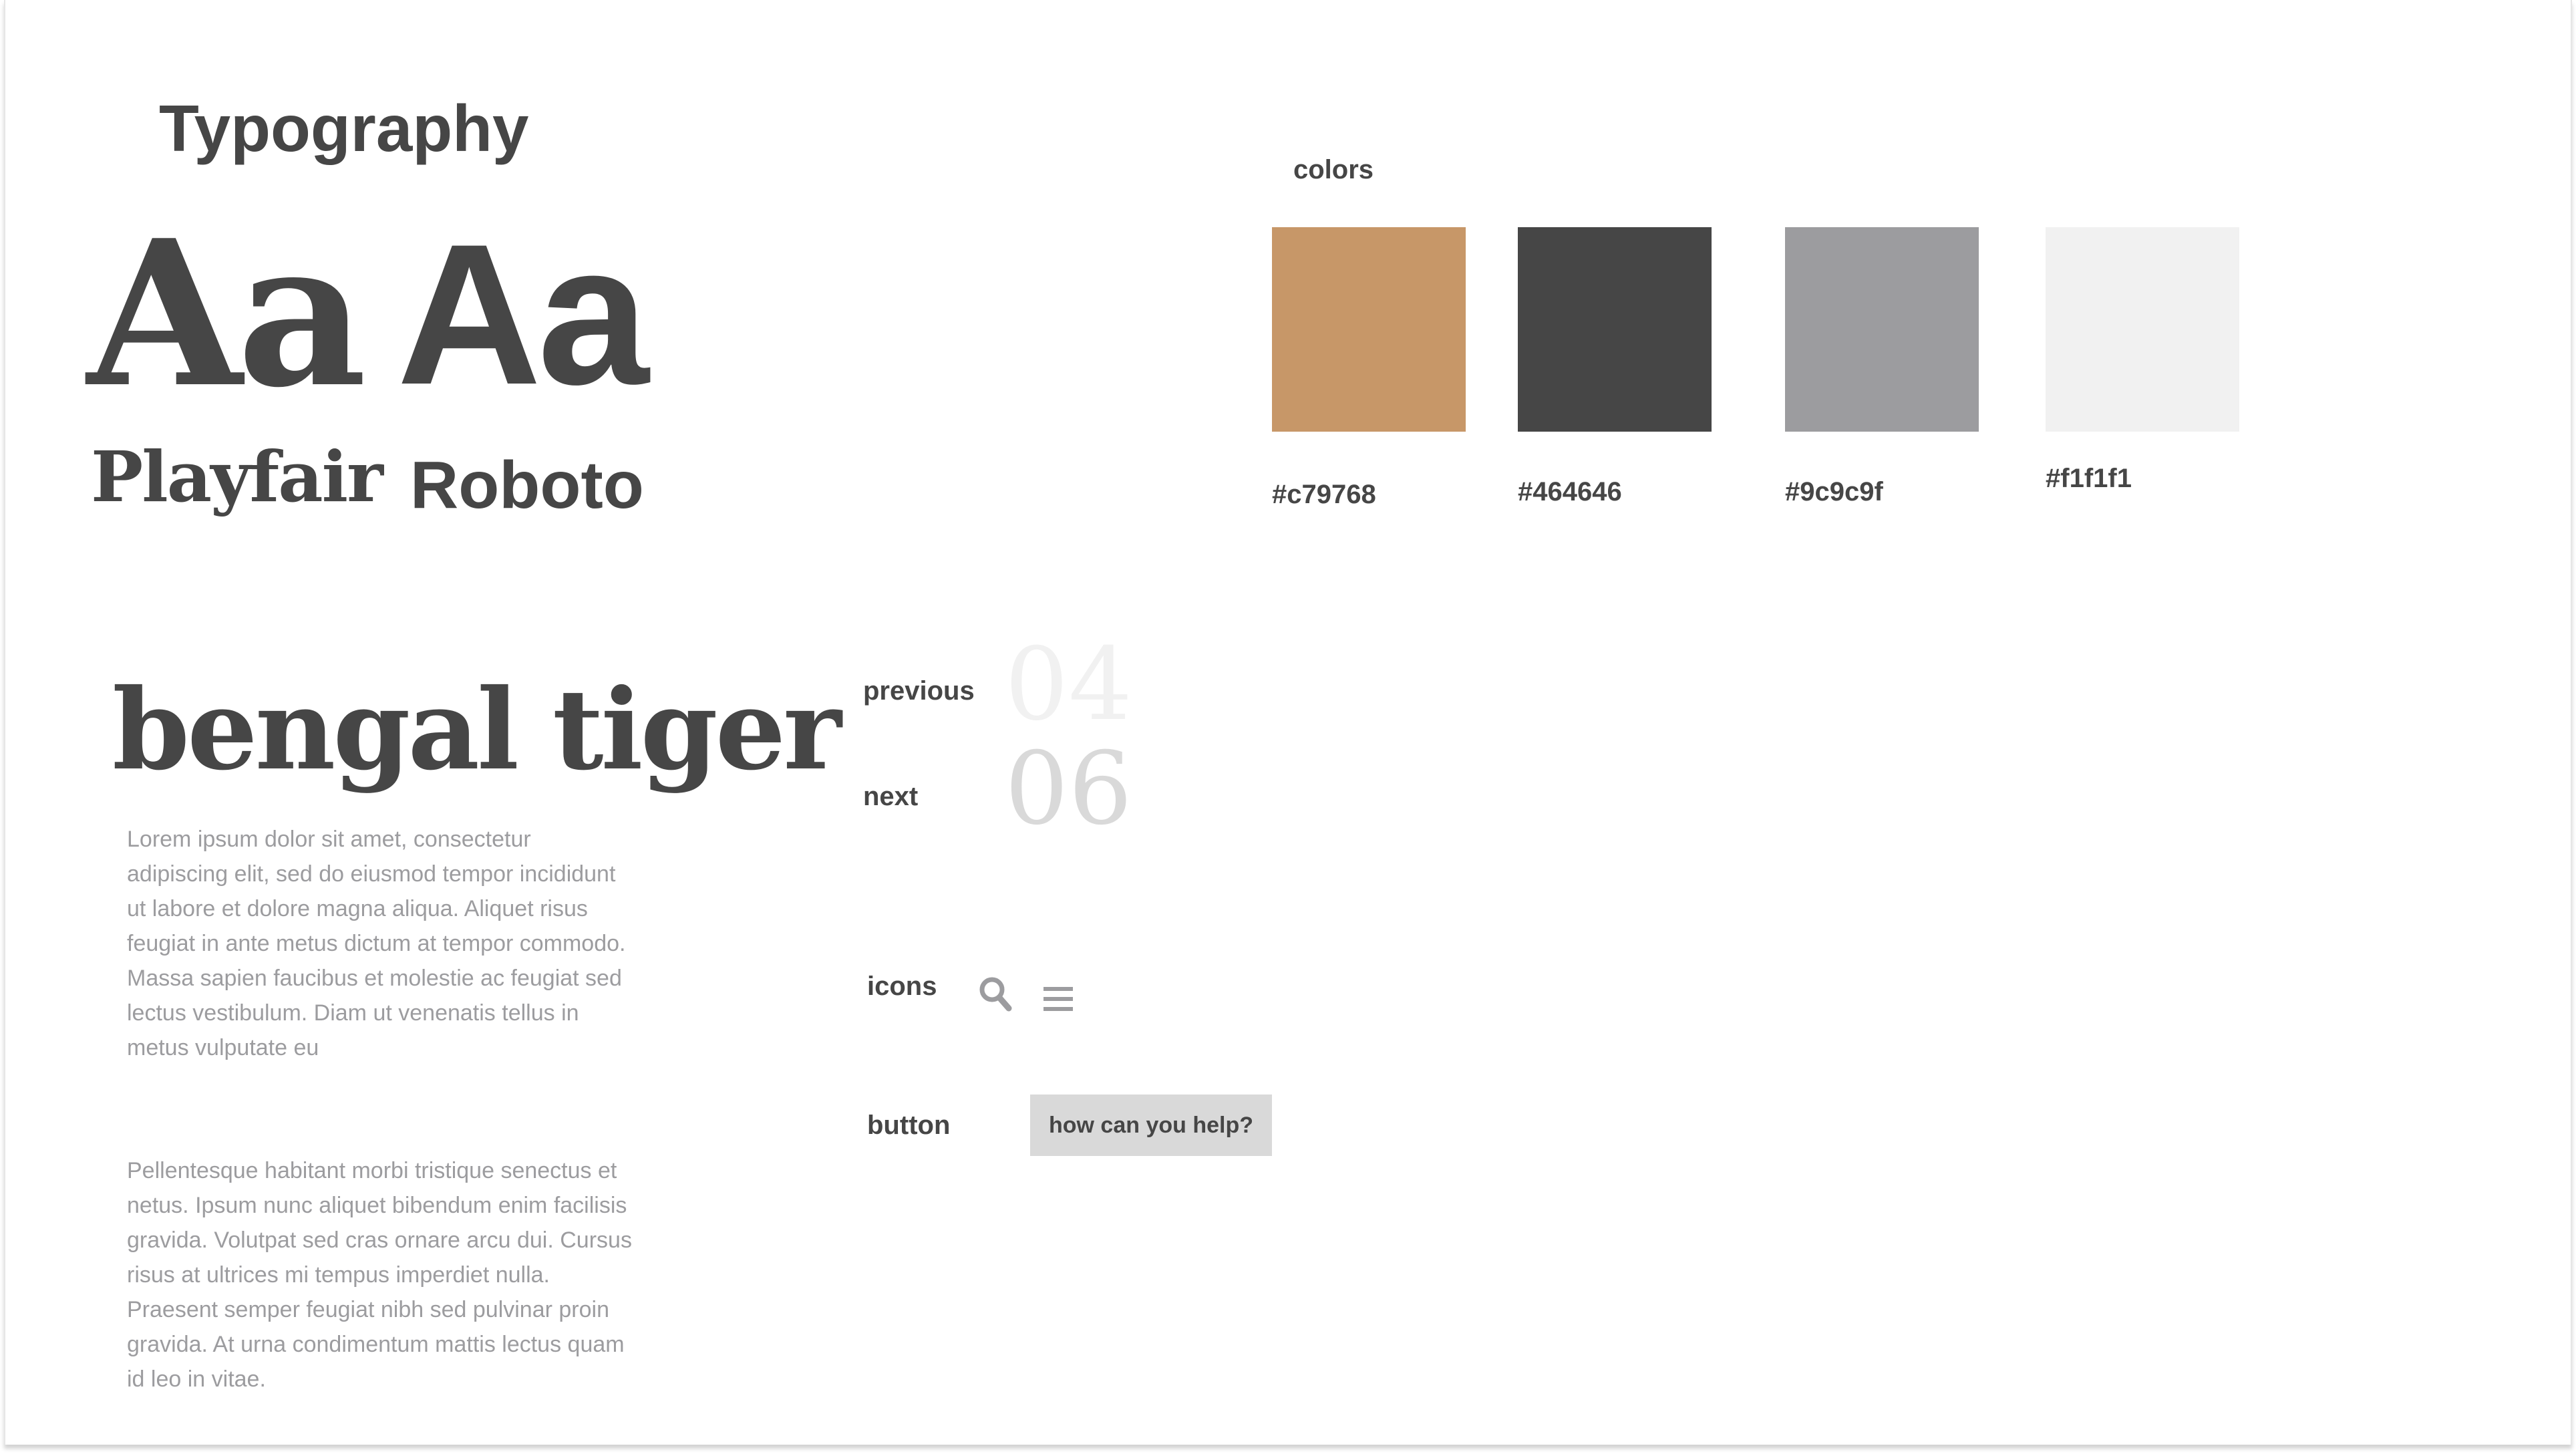  Describe the element at coordinates (995, 995) in the screenshot. I see `search-icon` at that location.